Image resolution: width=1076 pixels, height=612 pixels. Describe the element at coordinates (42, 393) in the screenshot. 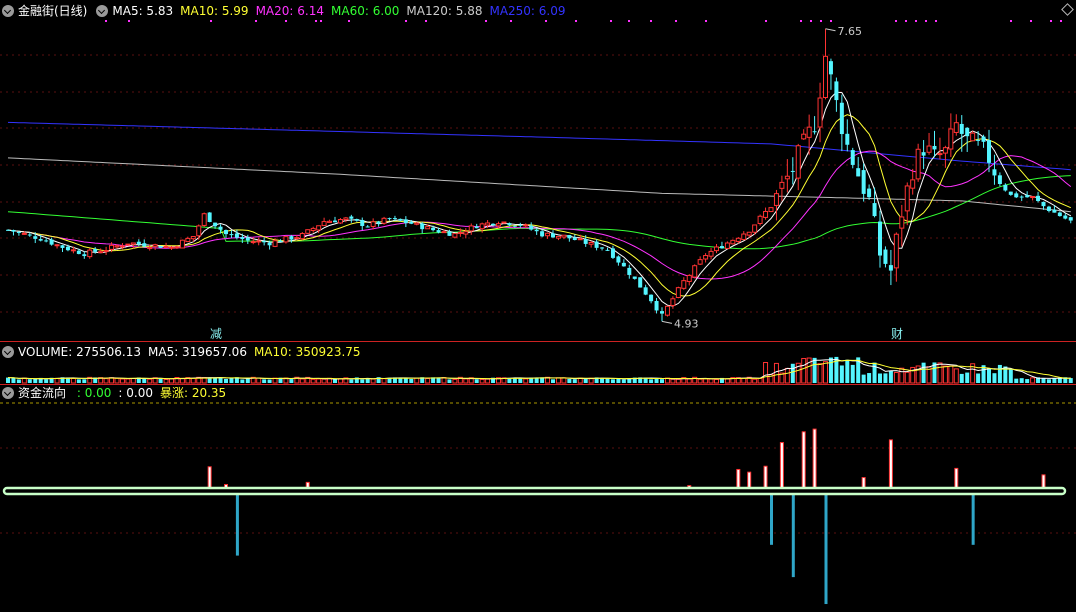

I see `flow-label-0: 资金流向` at that location.